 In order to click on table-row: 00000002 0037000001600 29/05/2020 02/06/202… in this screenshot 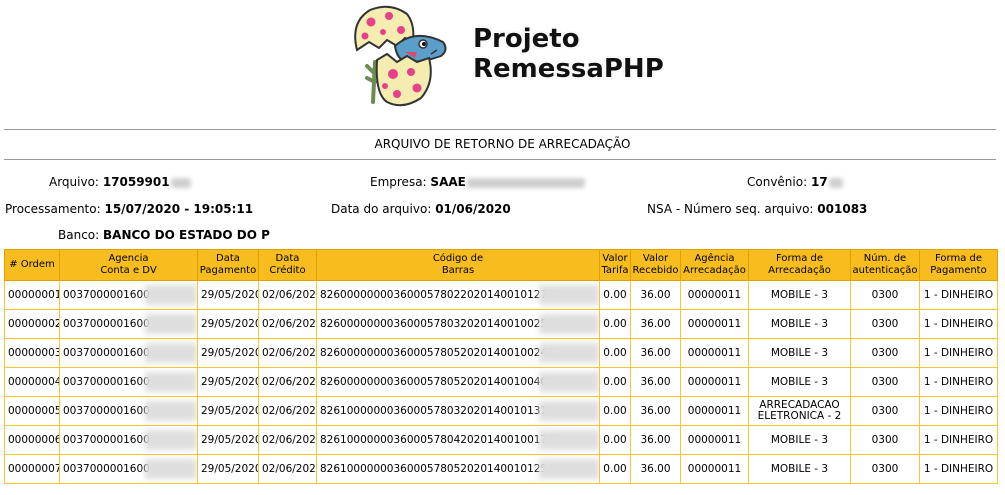, I will do `click(501, 324)`.